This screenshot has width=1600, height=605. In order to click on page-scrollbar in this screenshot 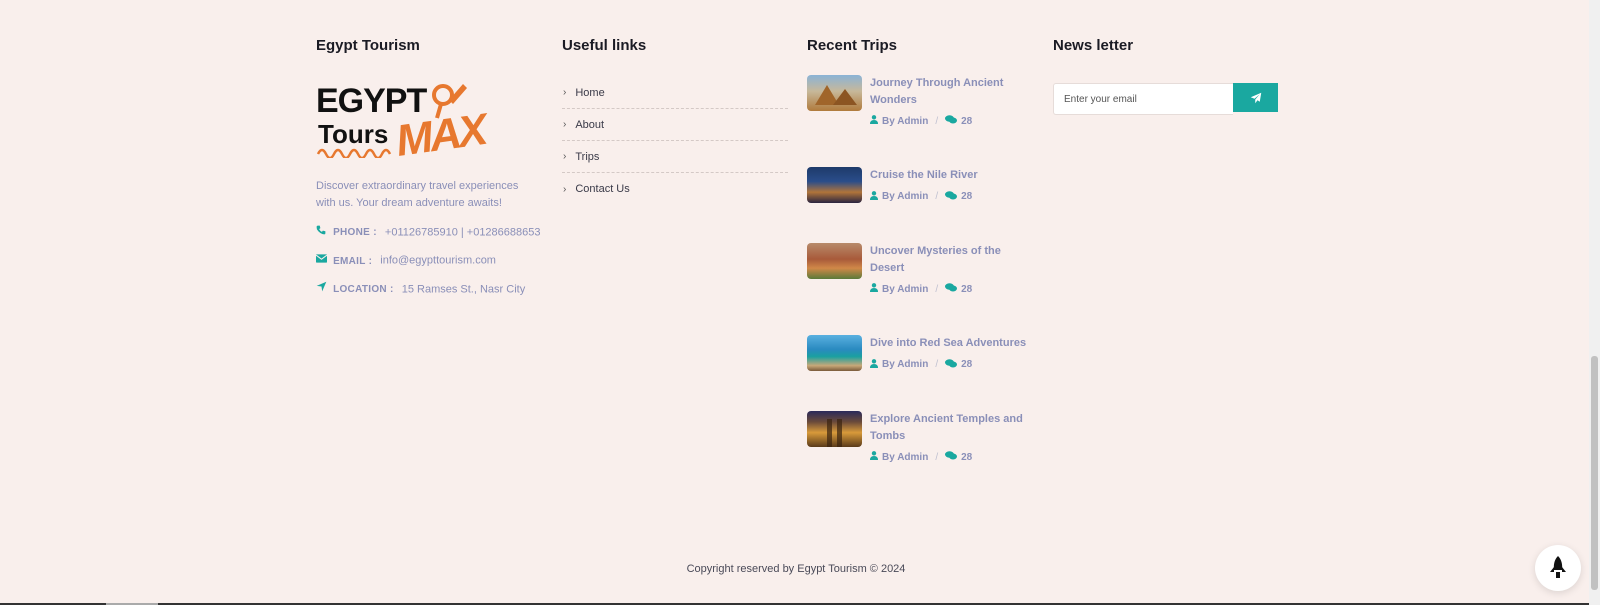, I will do `click(1594, 302)`.